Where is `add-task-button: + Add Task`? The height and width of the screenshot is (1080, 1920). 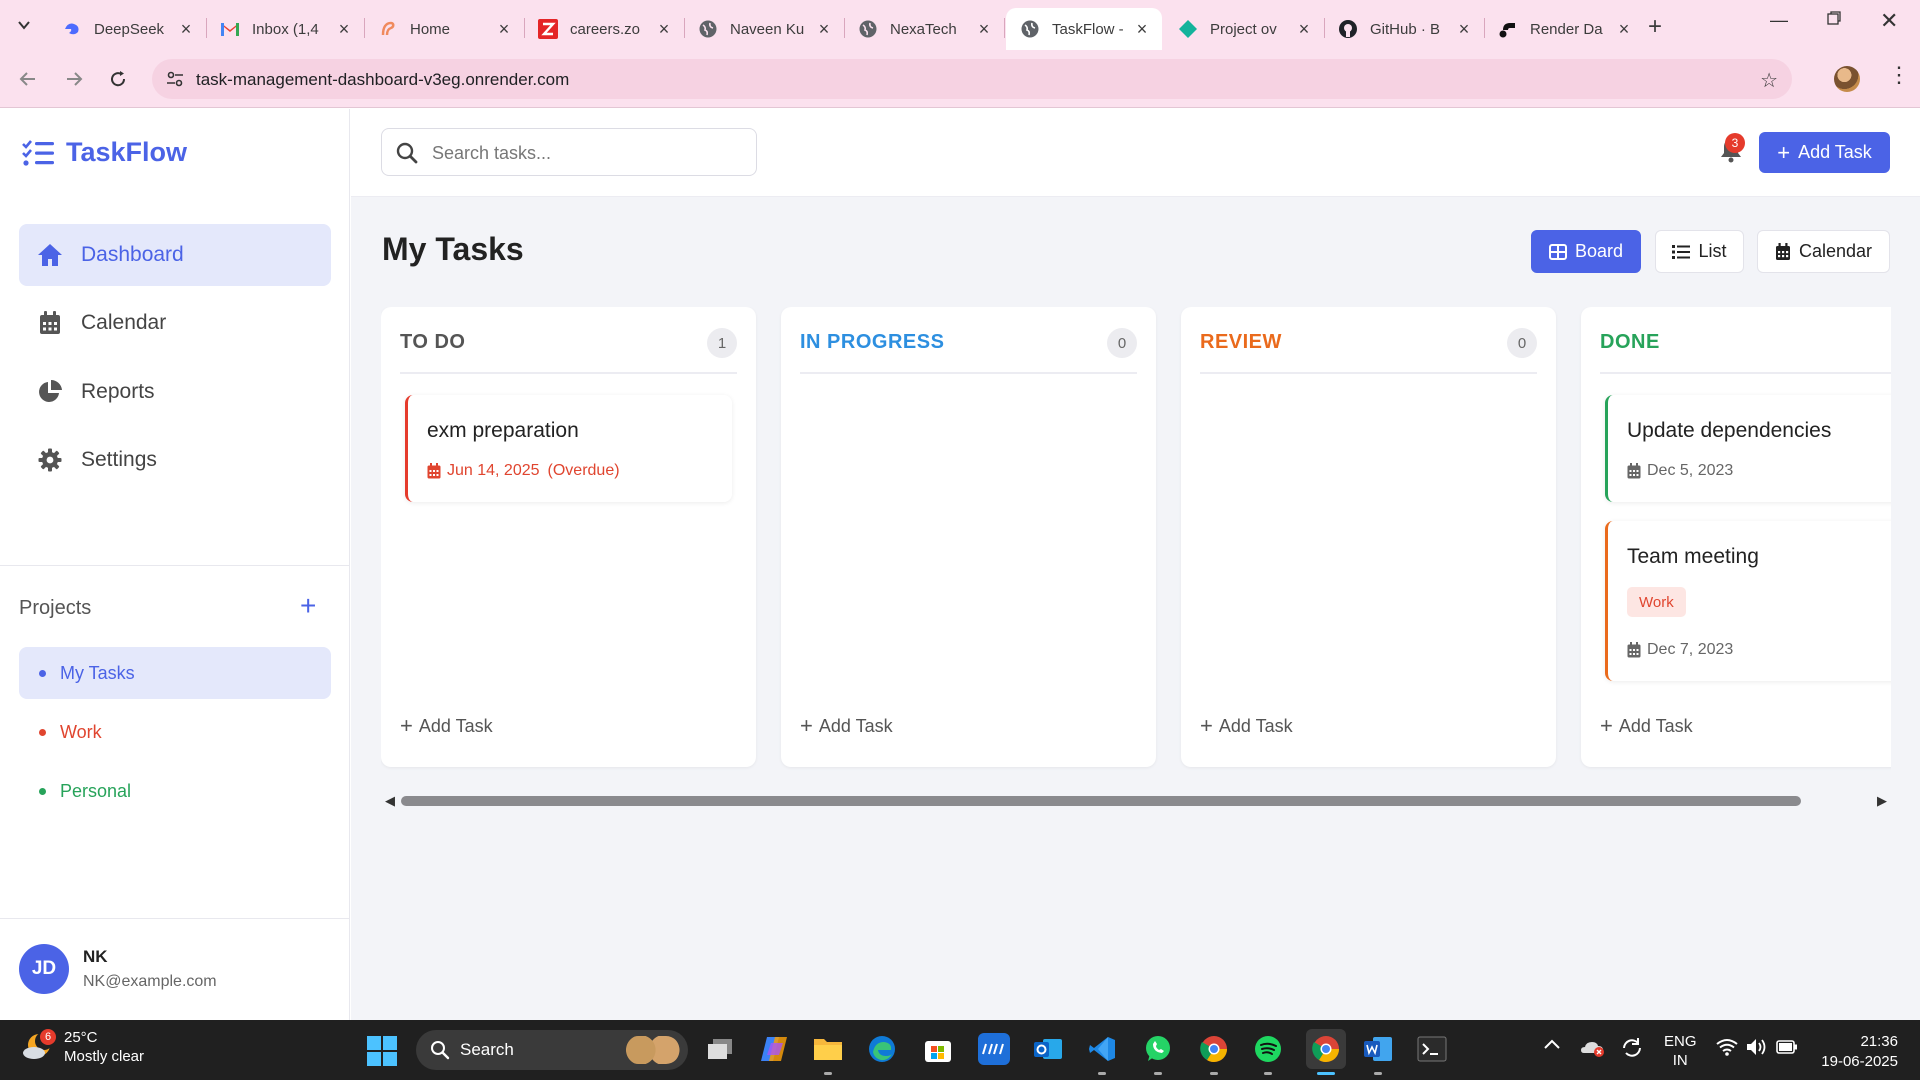 add-task-button: + Add Task is located at coordinates (1824, 152).